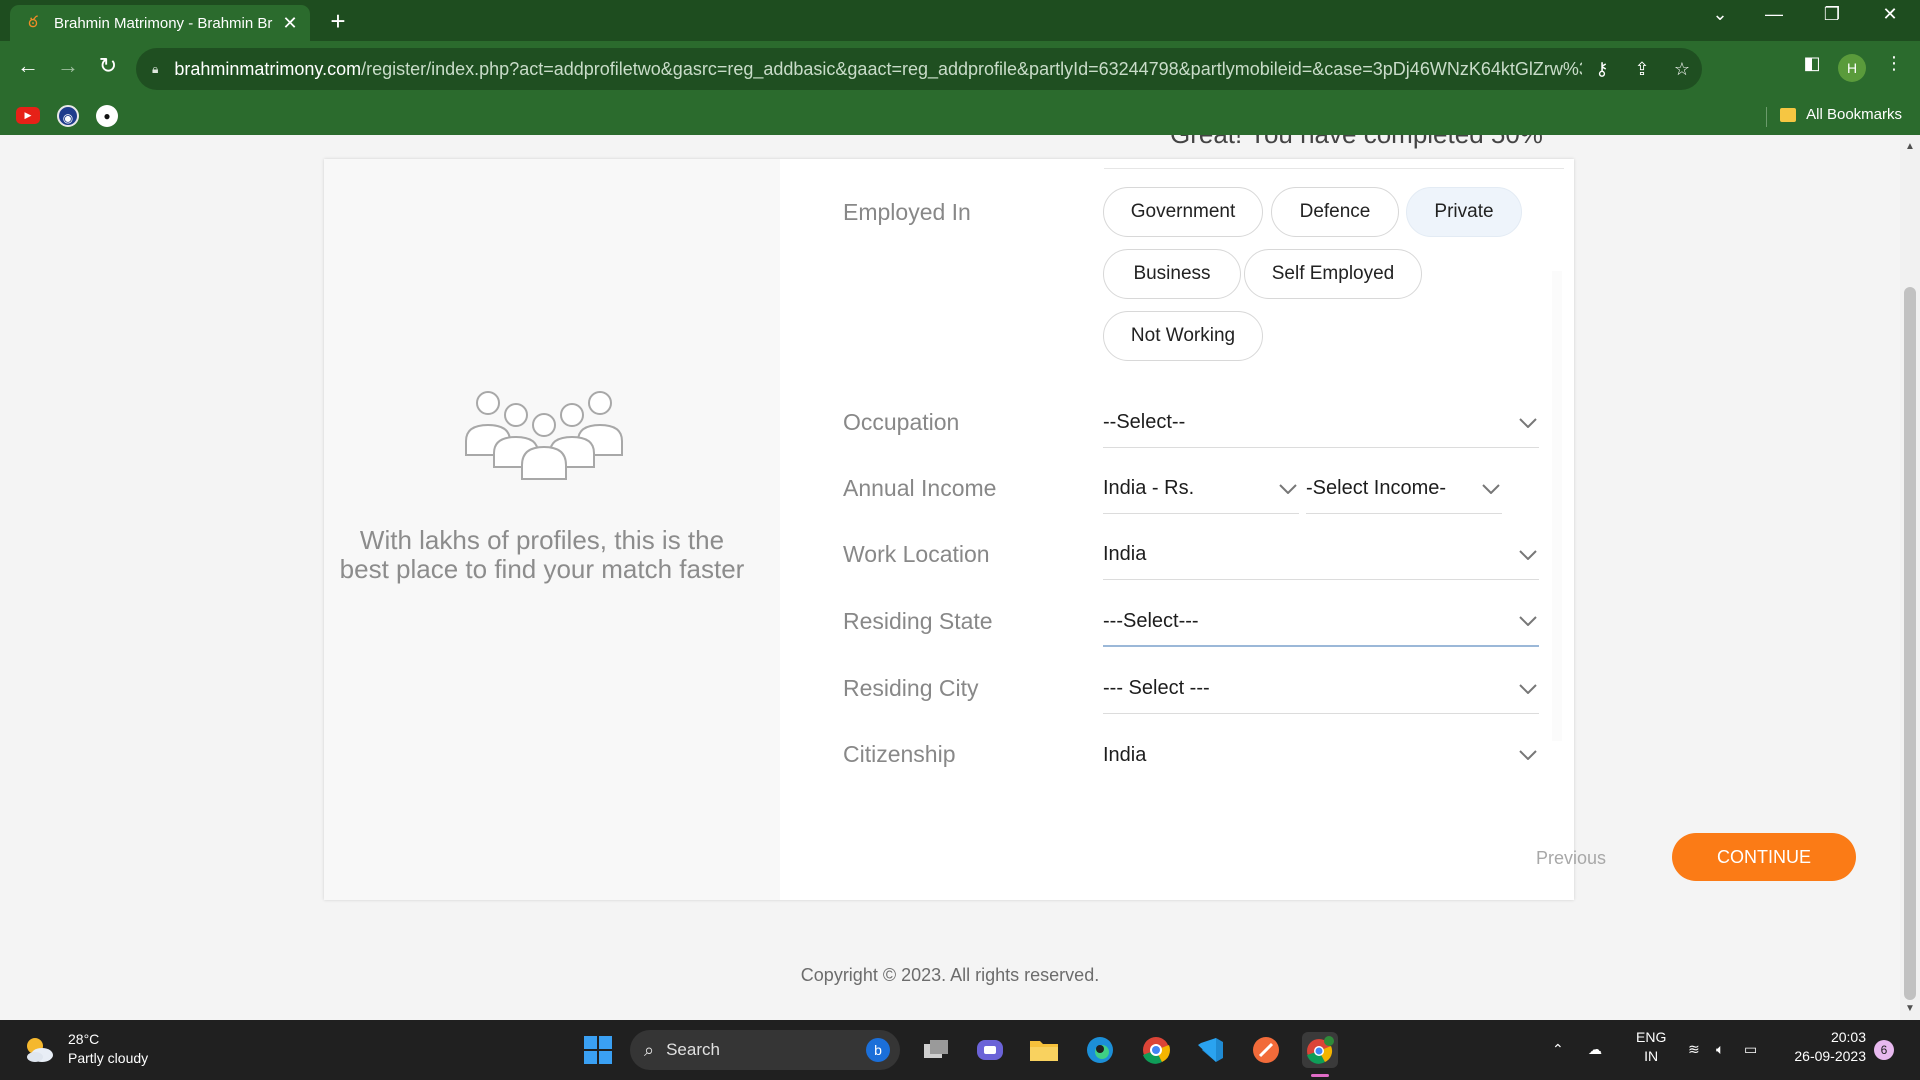 Image resolution: width=1920 pixels, height=1080 pixels. I want to click on file-explorer-icon, so click(1044, 1050).